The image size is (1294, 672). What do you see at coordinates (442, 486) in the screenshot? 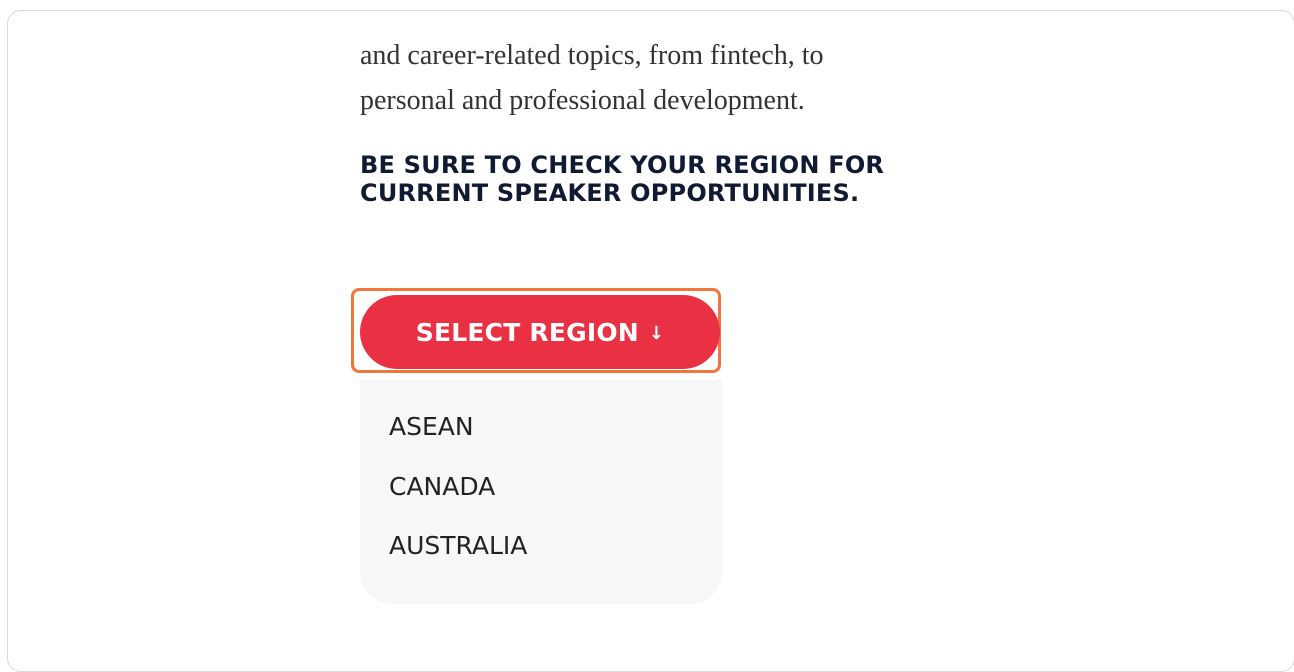
I see `region-option-canada: CANADA` at bounding box center [442, 486].